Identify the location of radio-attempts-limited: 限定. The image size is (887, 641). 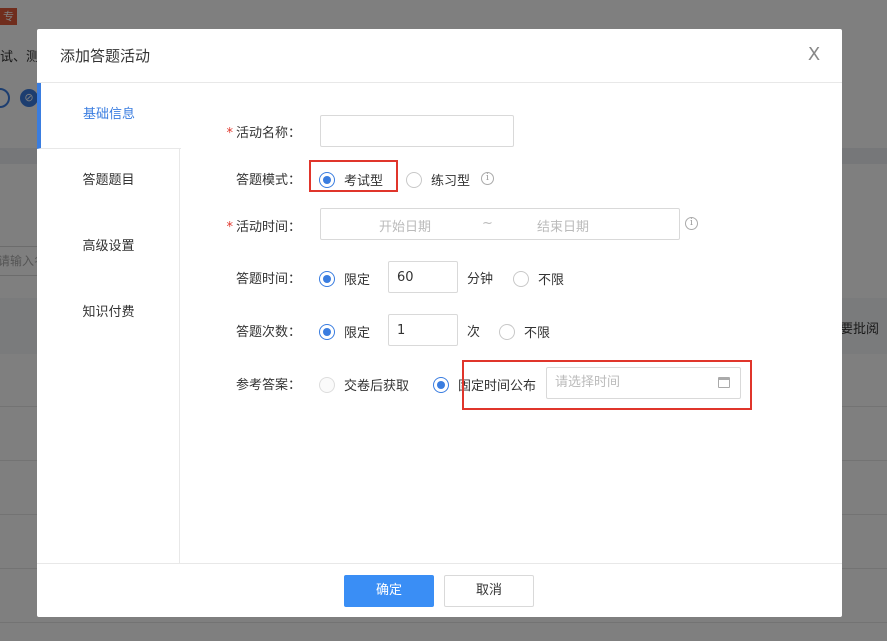
(344, 331).